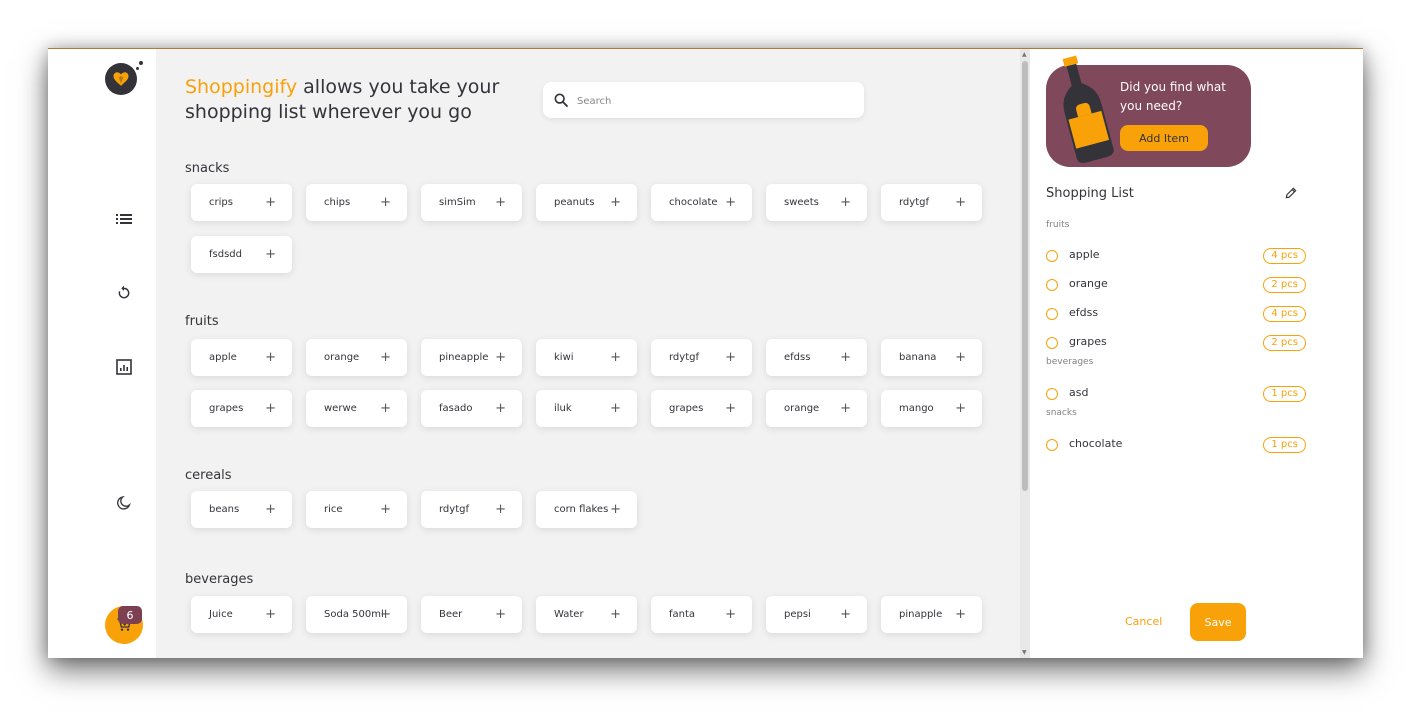 The image size is (1425, 724). I want to click on item-card: iluk +, so click(586, 408).